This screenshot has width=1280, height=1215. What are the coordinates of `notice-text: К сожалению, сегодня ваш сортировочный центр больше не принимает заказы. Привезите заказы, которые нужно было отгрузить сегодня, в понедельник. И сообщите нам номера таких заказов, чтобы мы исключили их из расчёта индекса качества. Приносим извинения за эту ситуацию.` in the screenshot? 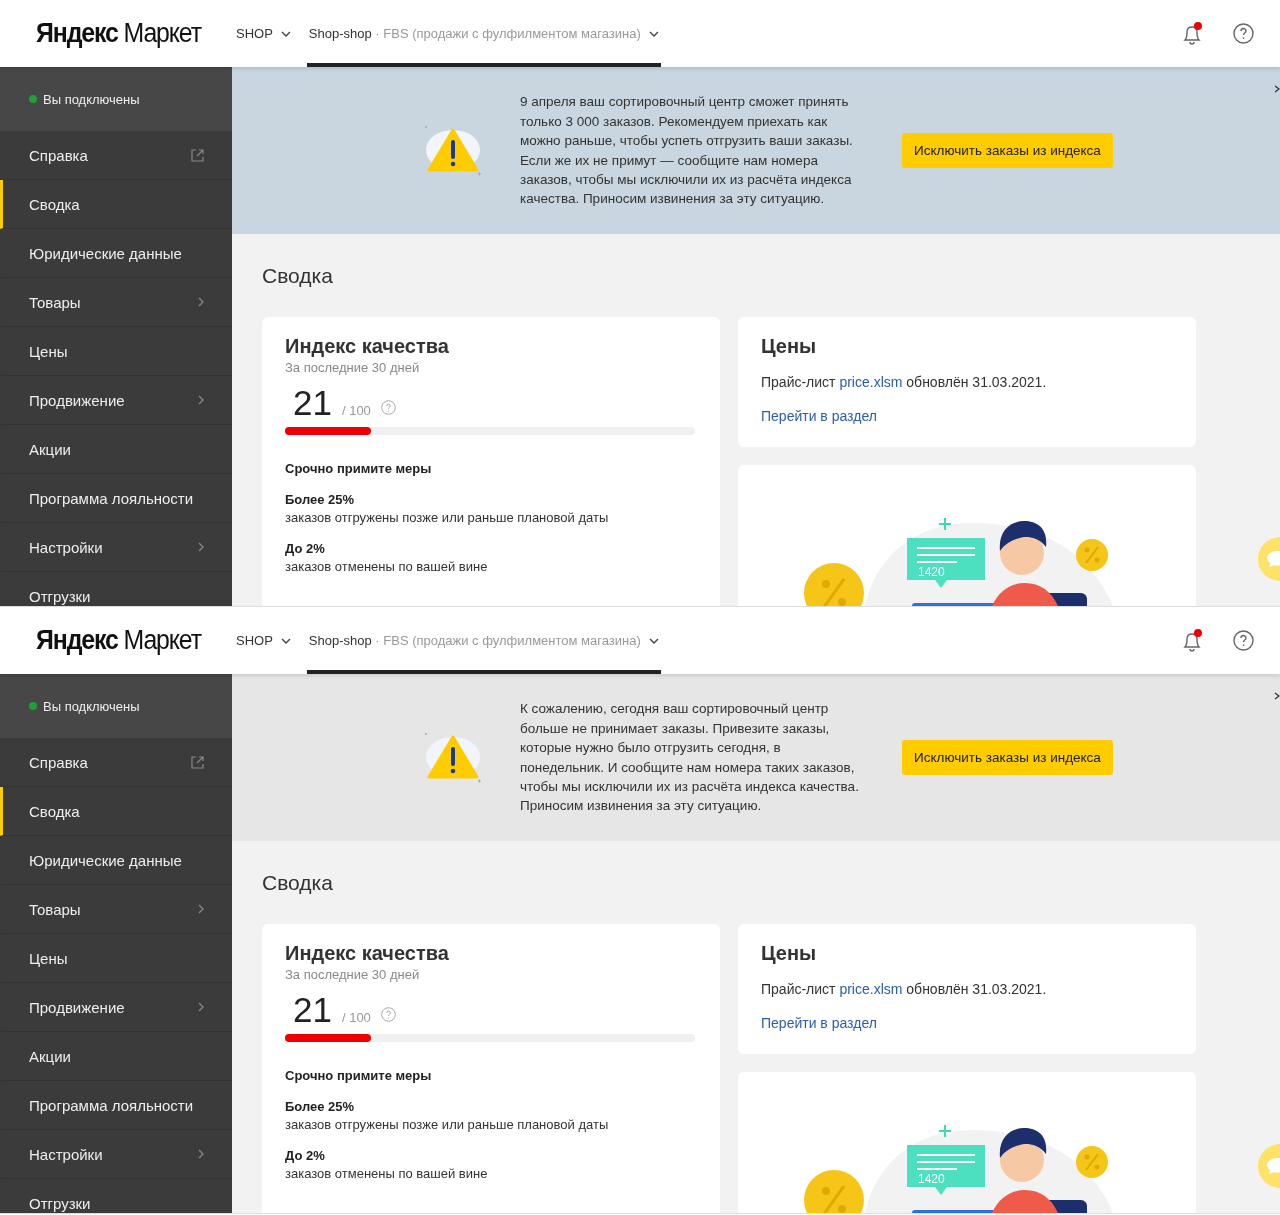 It's located at (690, 758).